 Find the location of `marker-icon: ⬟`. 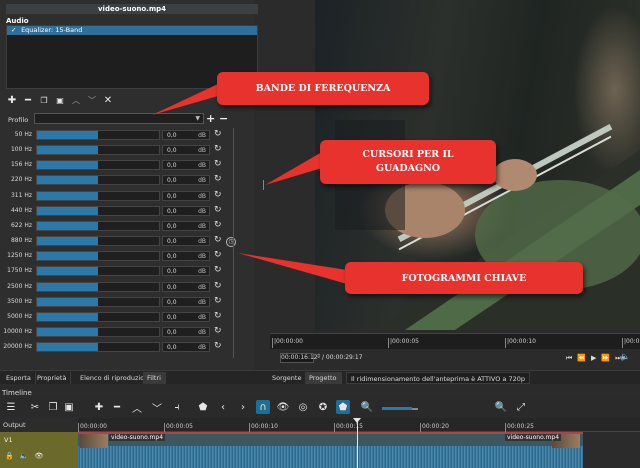

marker-icon: ⬟ is located at coordinates (203, 407).